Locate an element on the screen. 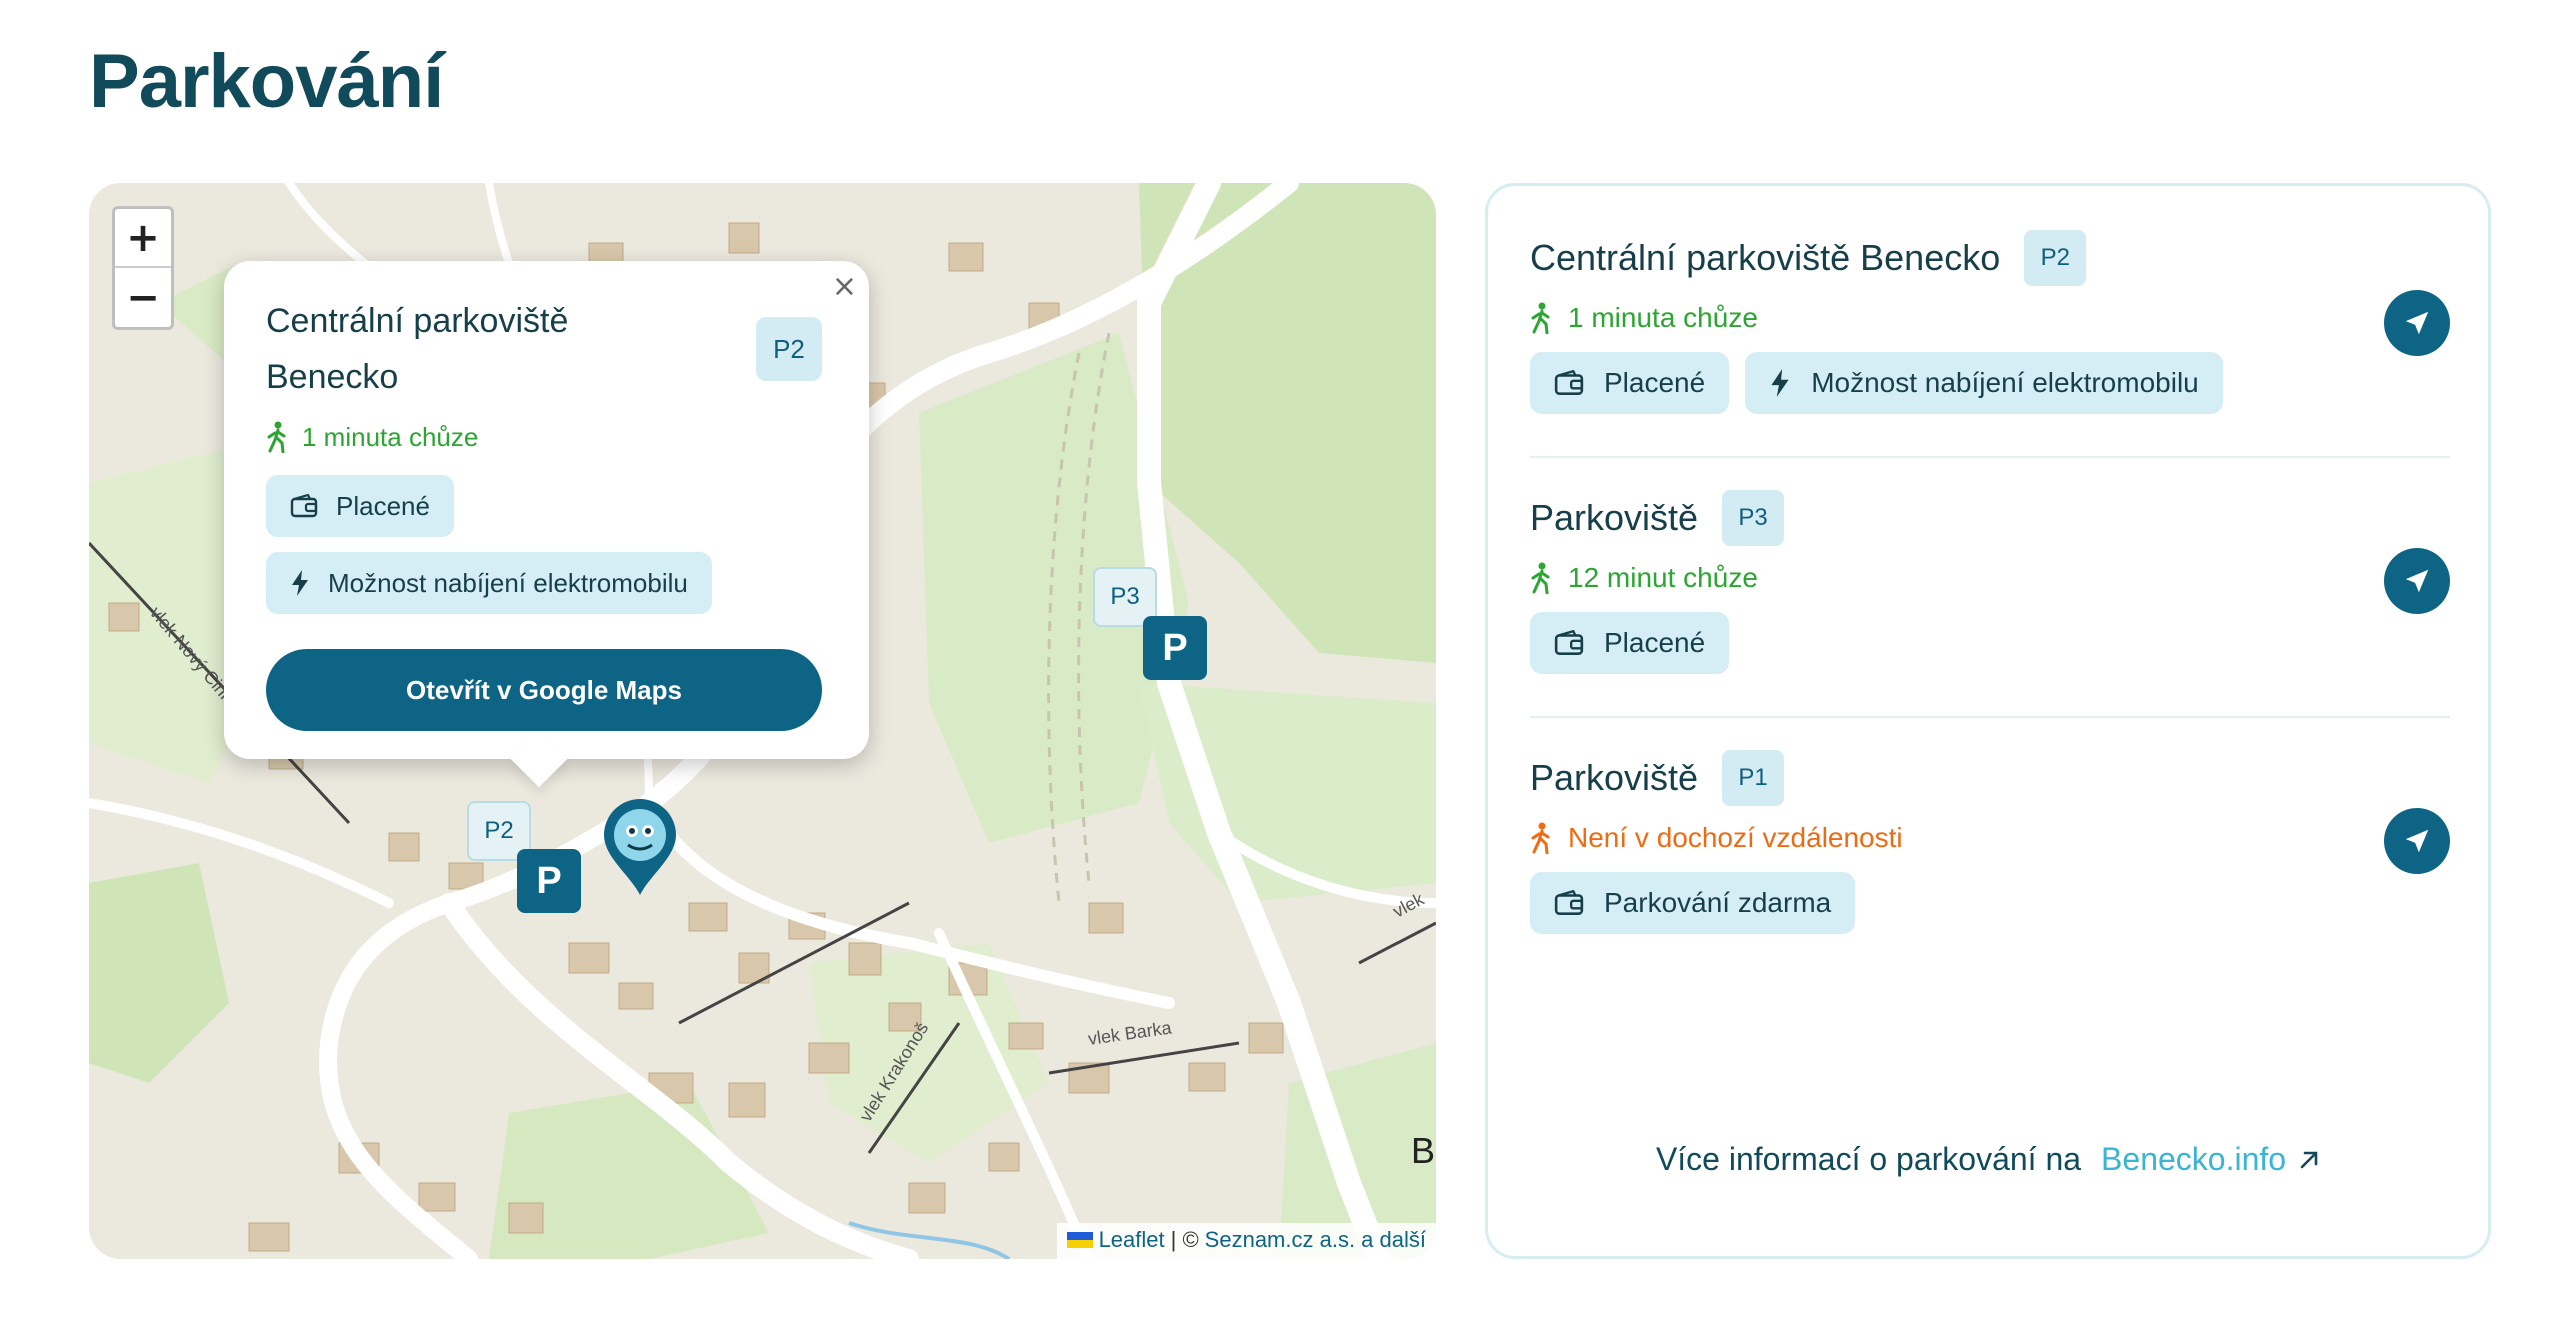 The height and width of the screenshot is (1330, 2566). location-pin-icon is located at coordinates (640, 847).